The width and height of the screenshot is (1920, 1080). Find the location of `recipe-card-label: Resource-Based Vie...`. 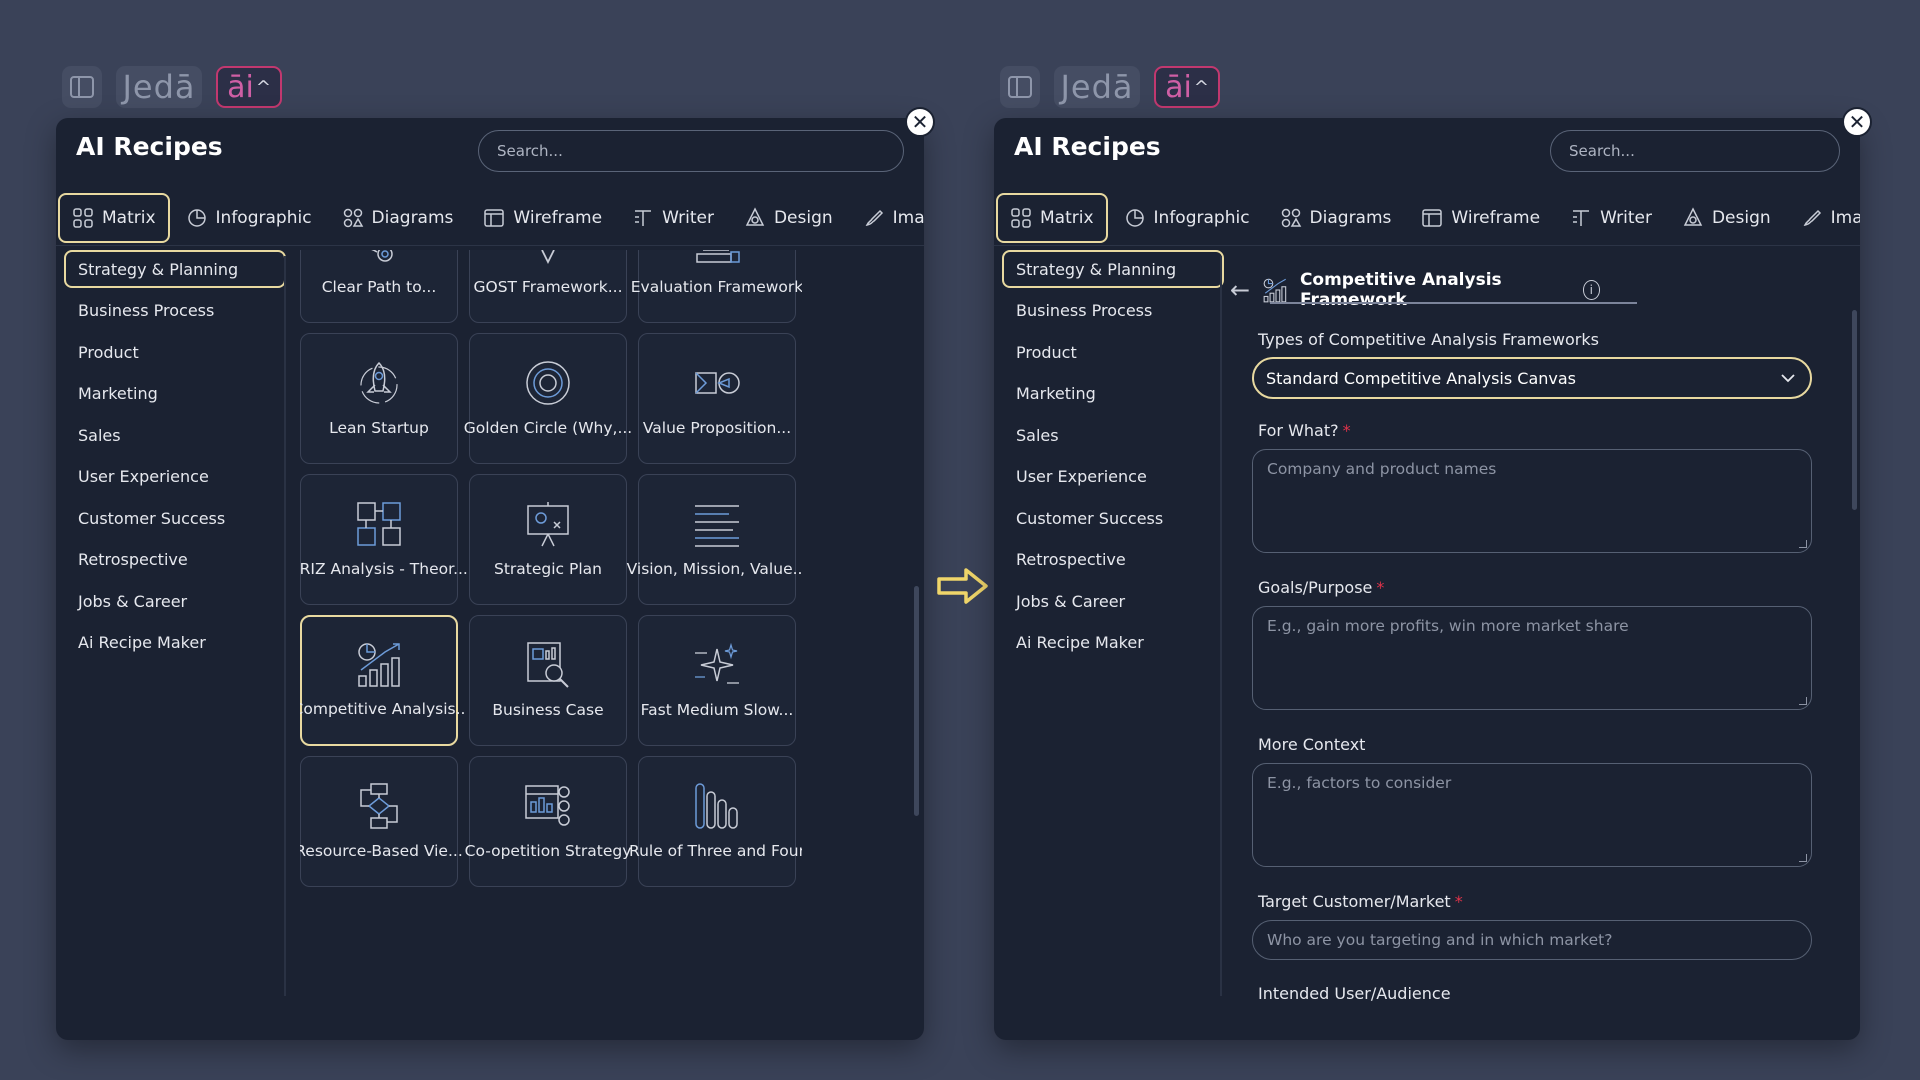

recipe-card-label: Resource-Based Vie... is located at coordinates (381, 851).